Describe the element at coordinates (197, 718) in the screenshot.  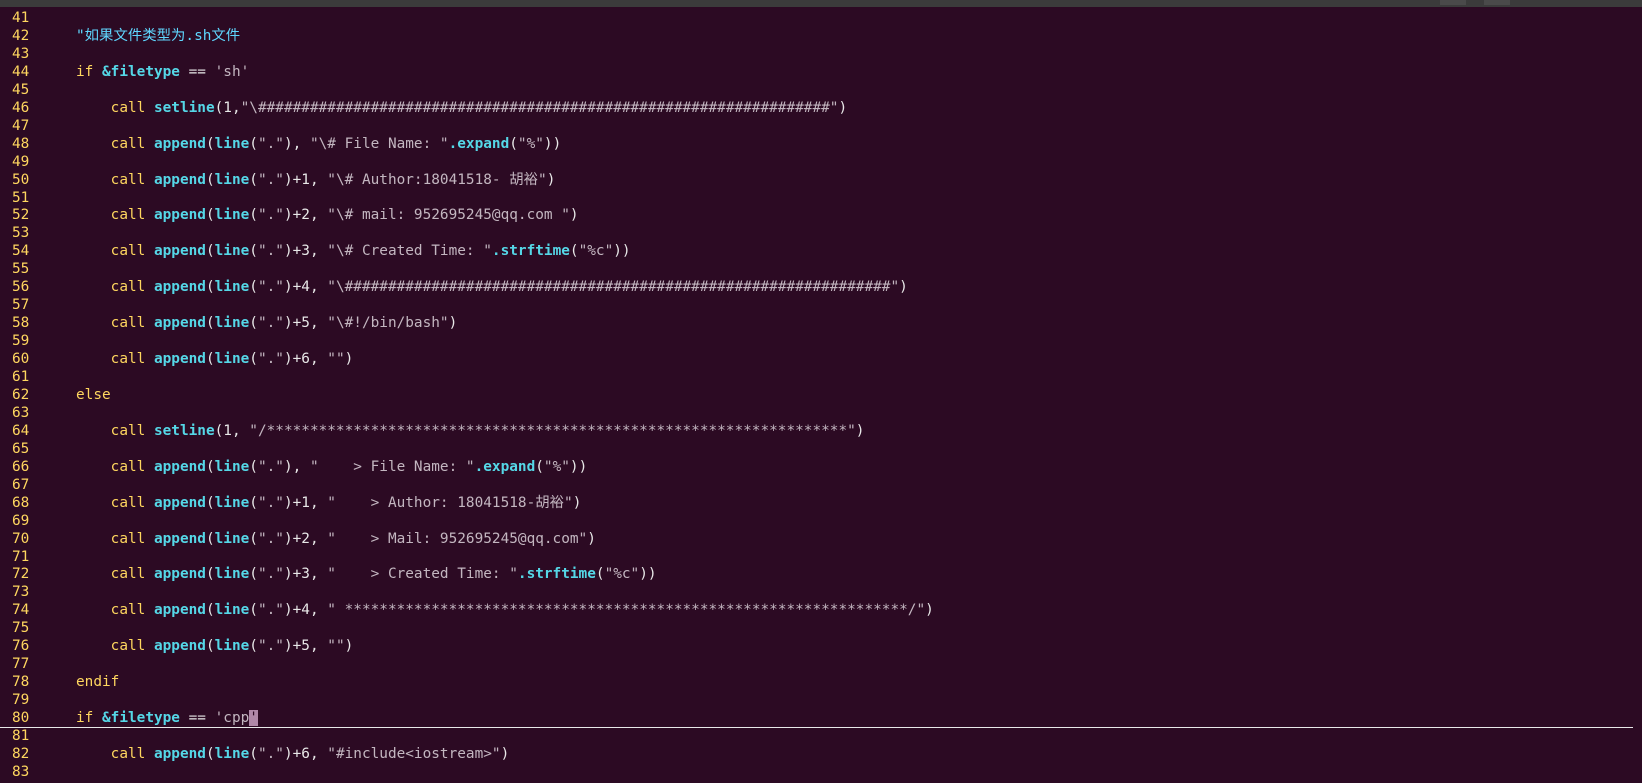
I see `code-token: ==` at that location.